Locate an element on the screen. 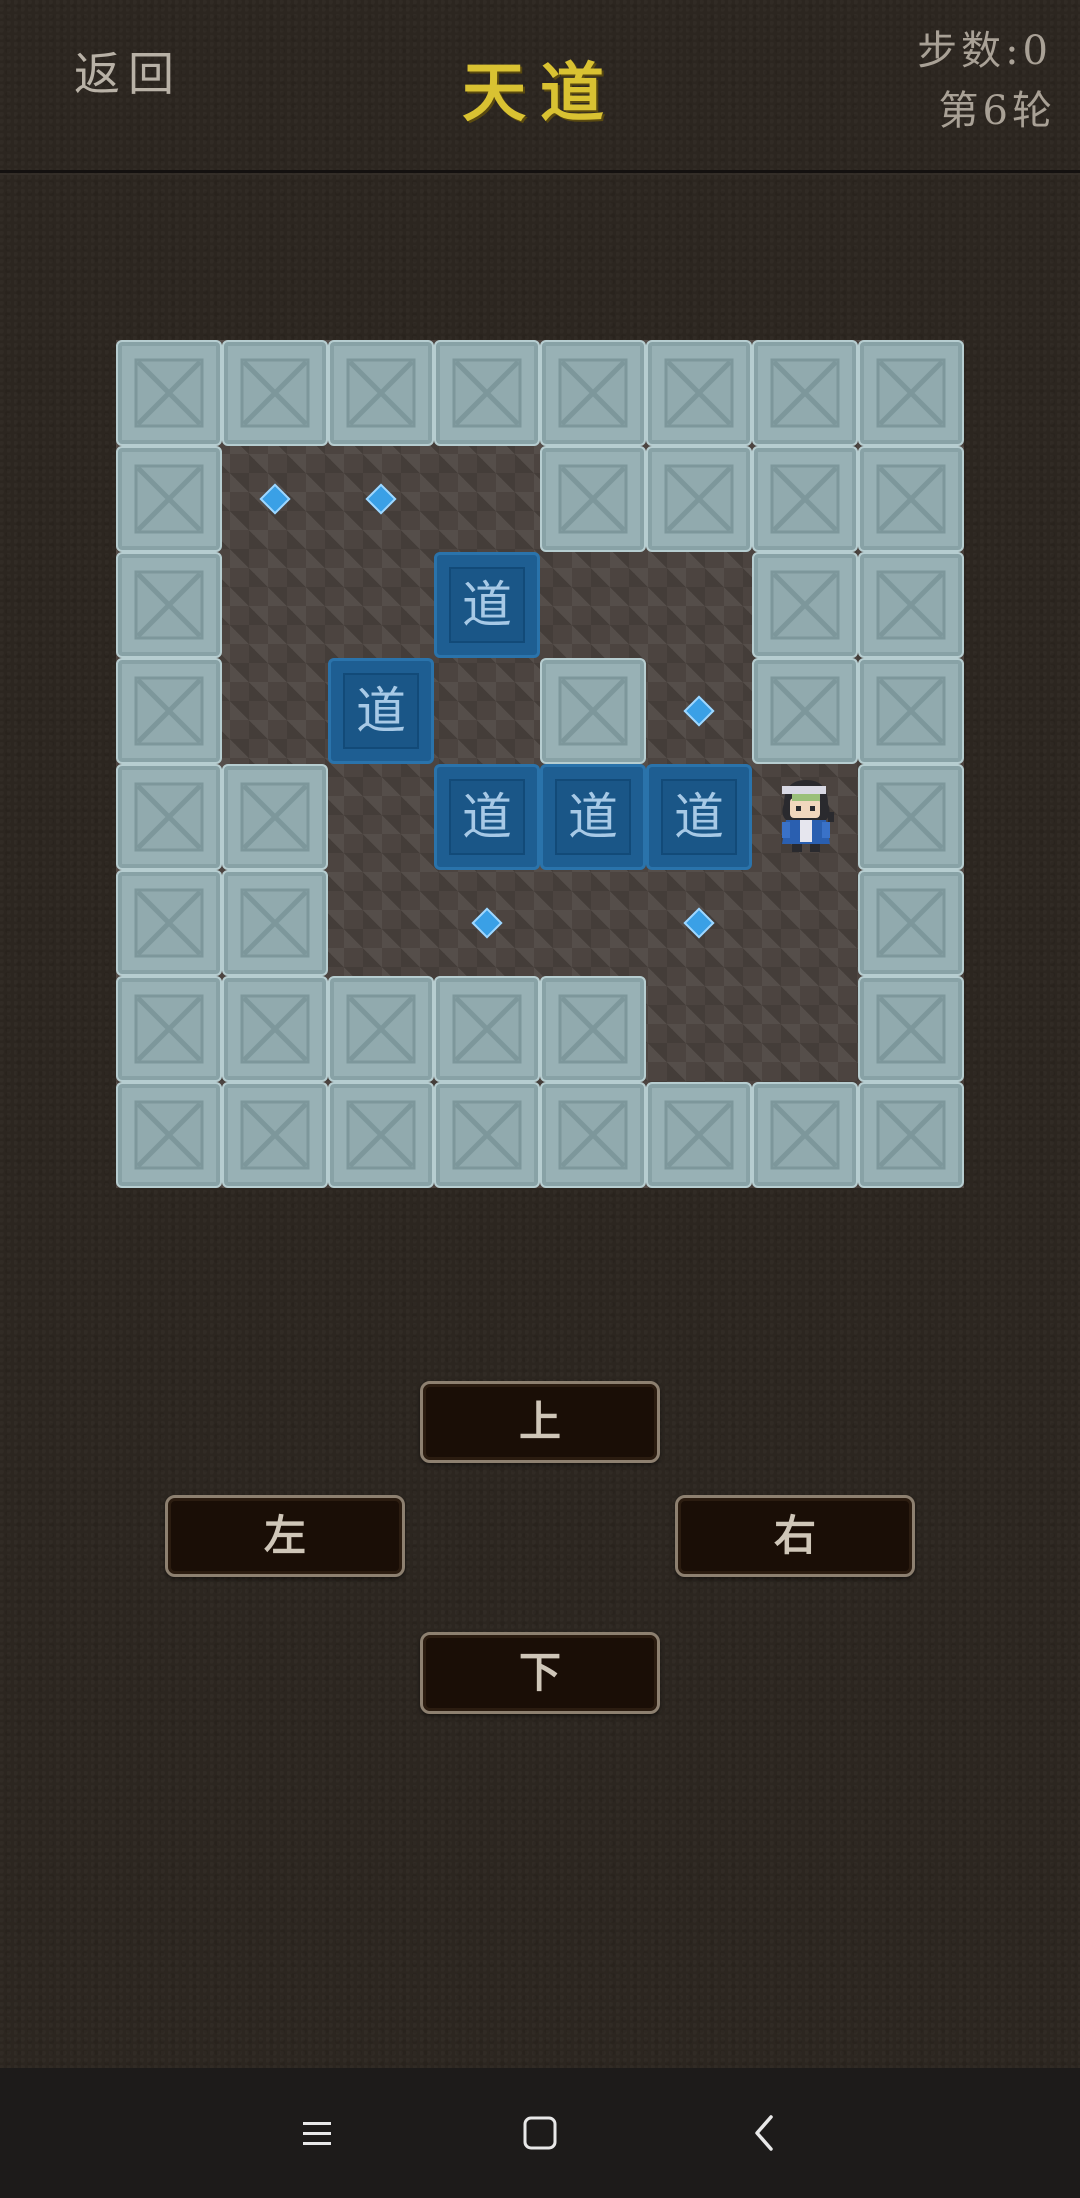 The height and width of the screenshot is (2198, 1080). player-character-icon is located at coordinates (805, 817).